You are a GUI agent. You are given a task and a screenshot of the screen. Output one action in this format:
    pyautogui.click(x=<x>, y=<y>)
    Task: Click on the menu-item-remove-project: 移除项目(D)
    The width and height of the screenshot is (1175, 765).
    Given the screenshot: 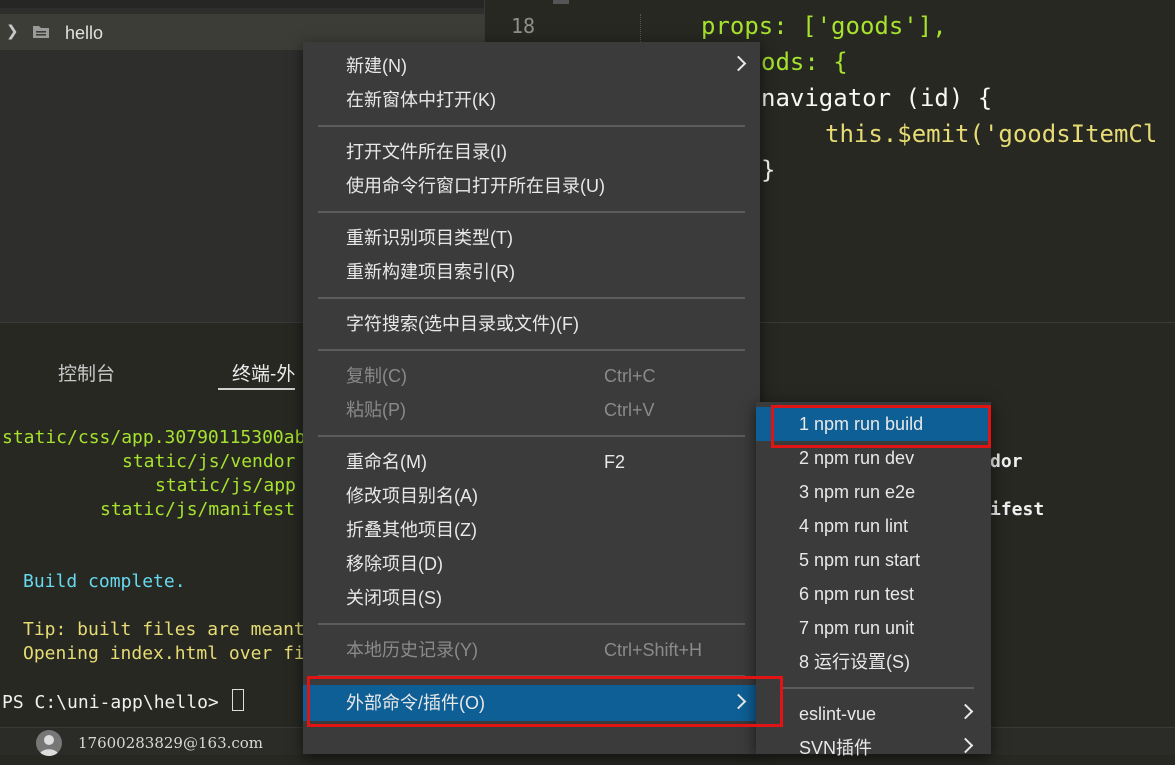 What is the action you would take?
    pyautogui.click(x=531, y=564)
    